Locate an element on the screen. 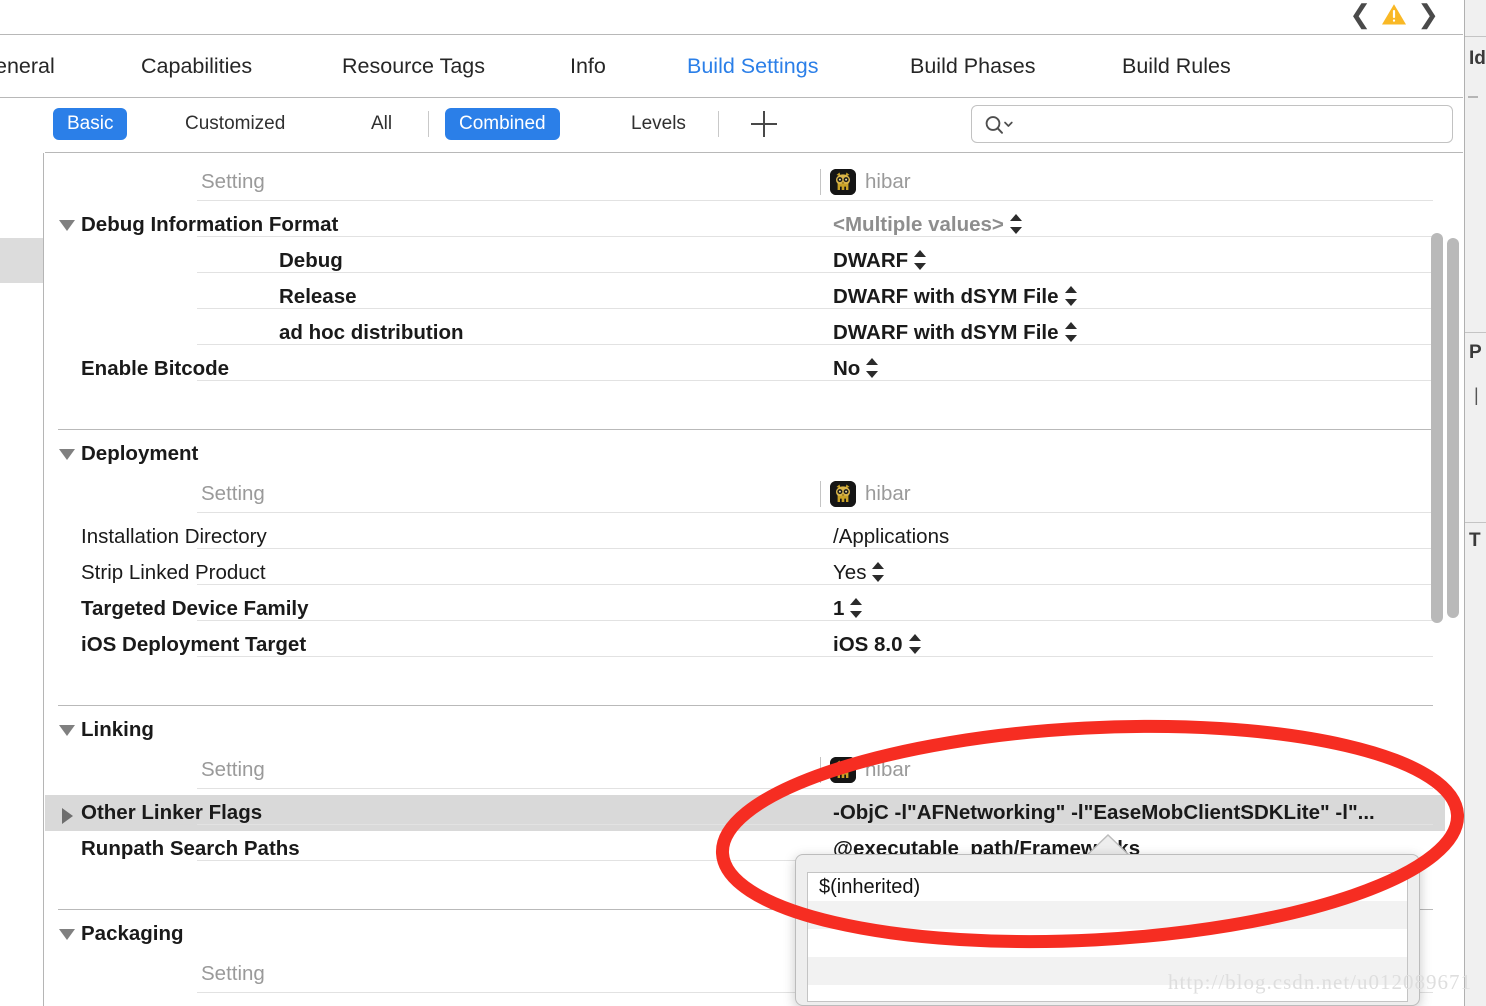 The image size is (1486, 1006). tab-general: eneral is located at coordinates (27, 66).